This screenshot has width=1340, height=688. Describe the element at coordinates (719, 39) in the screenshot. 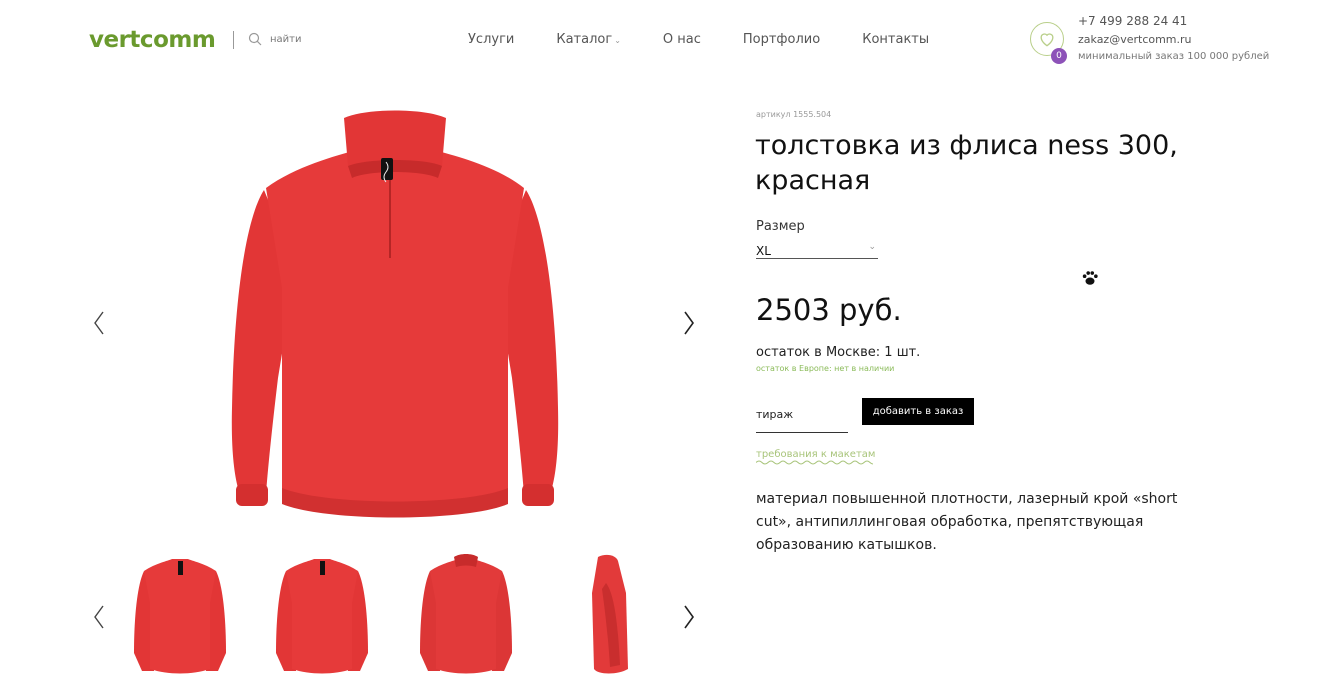

I see `main-nav: Услуги Каталог ⌄ О нас Портфолио Контакты` at that location.